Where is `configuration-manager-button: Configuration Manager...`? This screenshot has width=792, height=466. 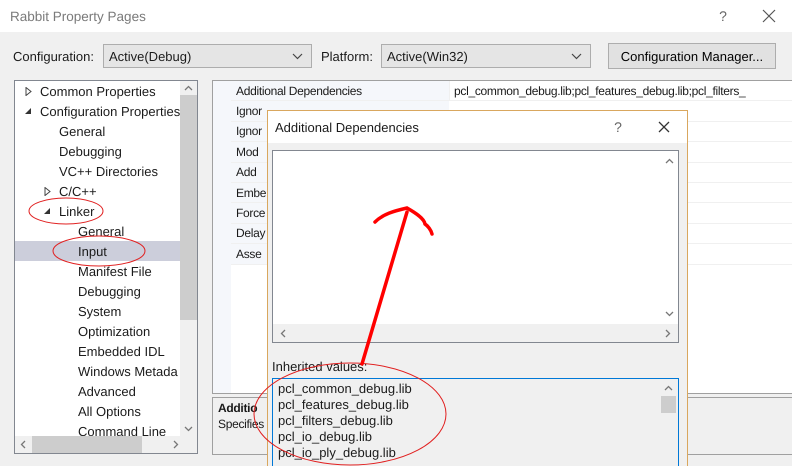 configuration-manager-button: Configuration Manager... is located at coordinates (692, 56).